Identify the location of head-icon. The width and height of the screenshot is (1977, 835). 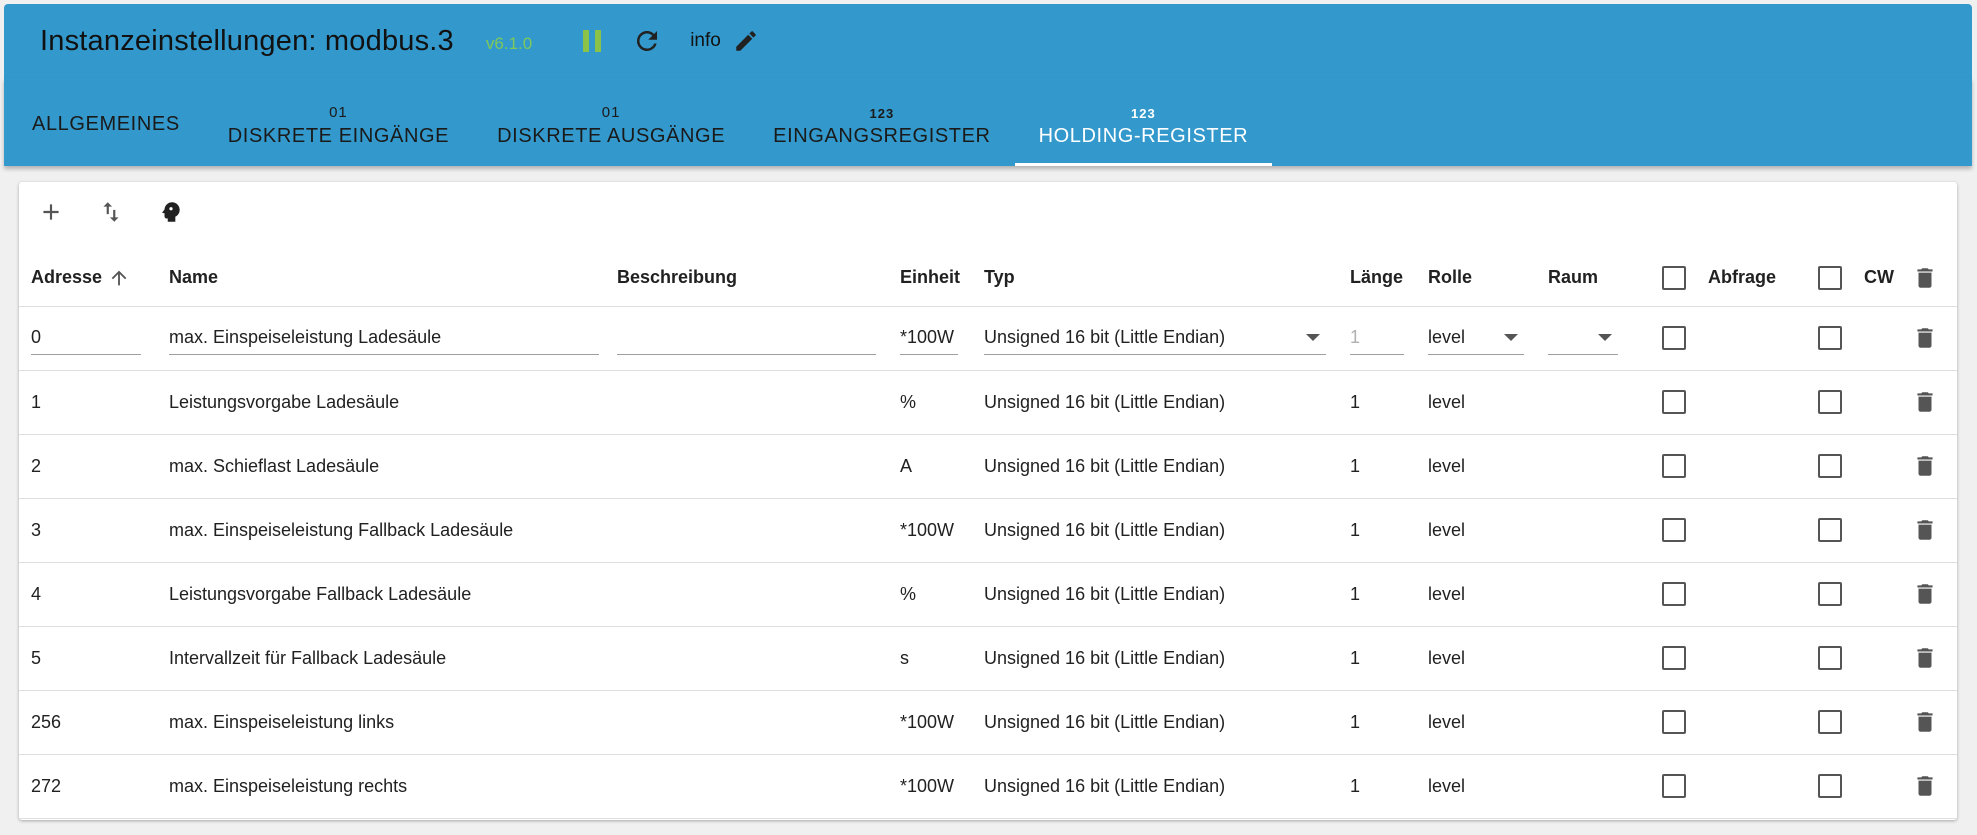
(171, 212).